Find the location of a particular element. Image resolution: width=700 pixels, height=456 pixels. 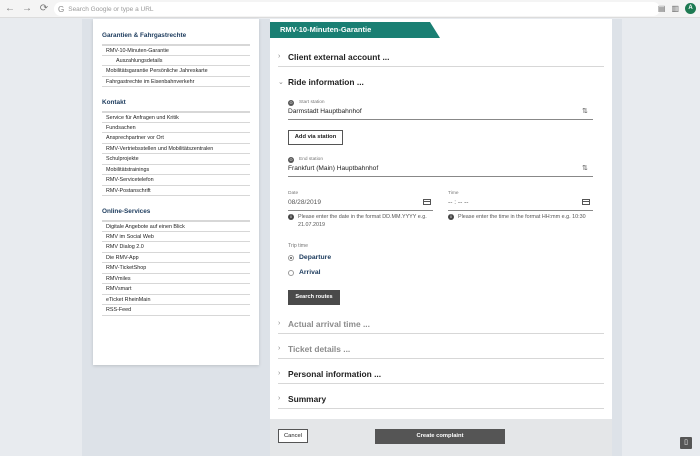

search-routes-button: Search routes is located at coordinates (314, 297).